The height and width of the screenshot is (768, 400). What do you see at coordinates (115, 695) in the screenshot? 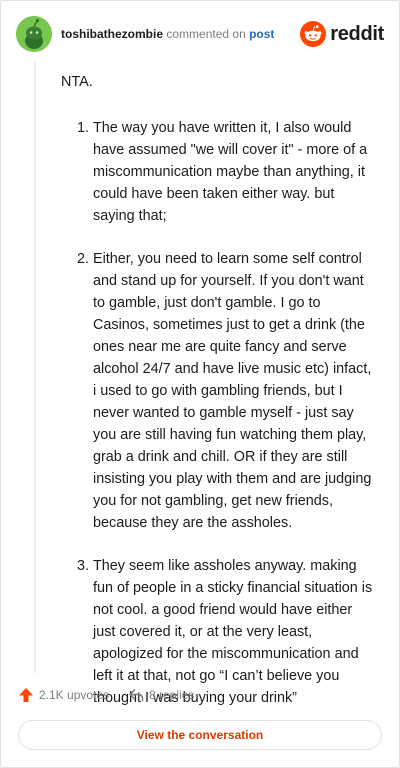
I see `comment-actions: 2.1K upvotes 8 replies` at bounding box center [115, 695].